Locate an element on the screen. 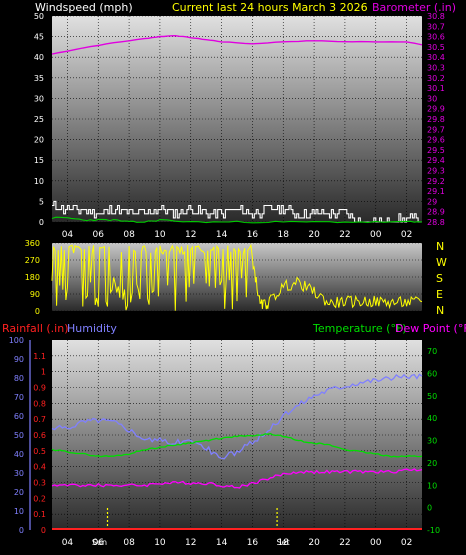  temperature-label: Temperature (°F) is located at coordinates (359, 328).